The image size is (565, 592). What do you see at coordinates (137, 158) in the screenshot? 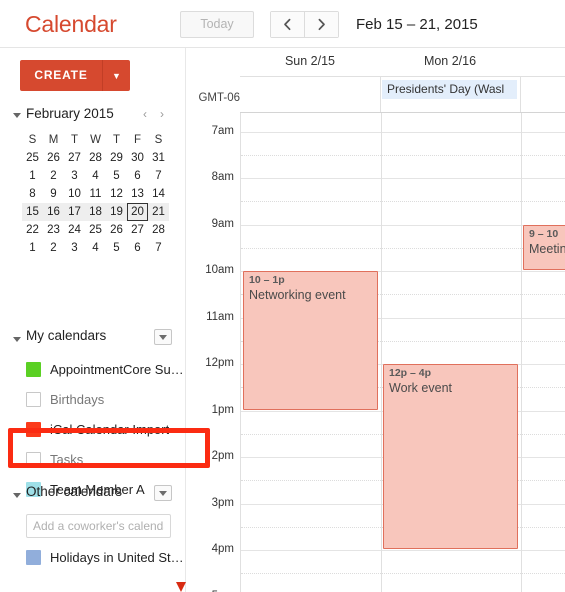
I see `mini-calendar-day: 30` at bounding box center [137, 158].